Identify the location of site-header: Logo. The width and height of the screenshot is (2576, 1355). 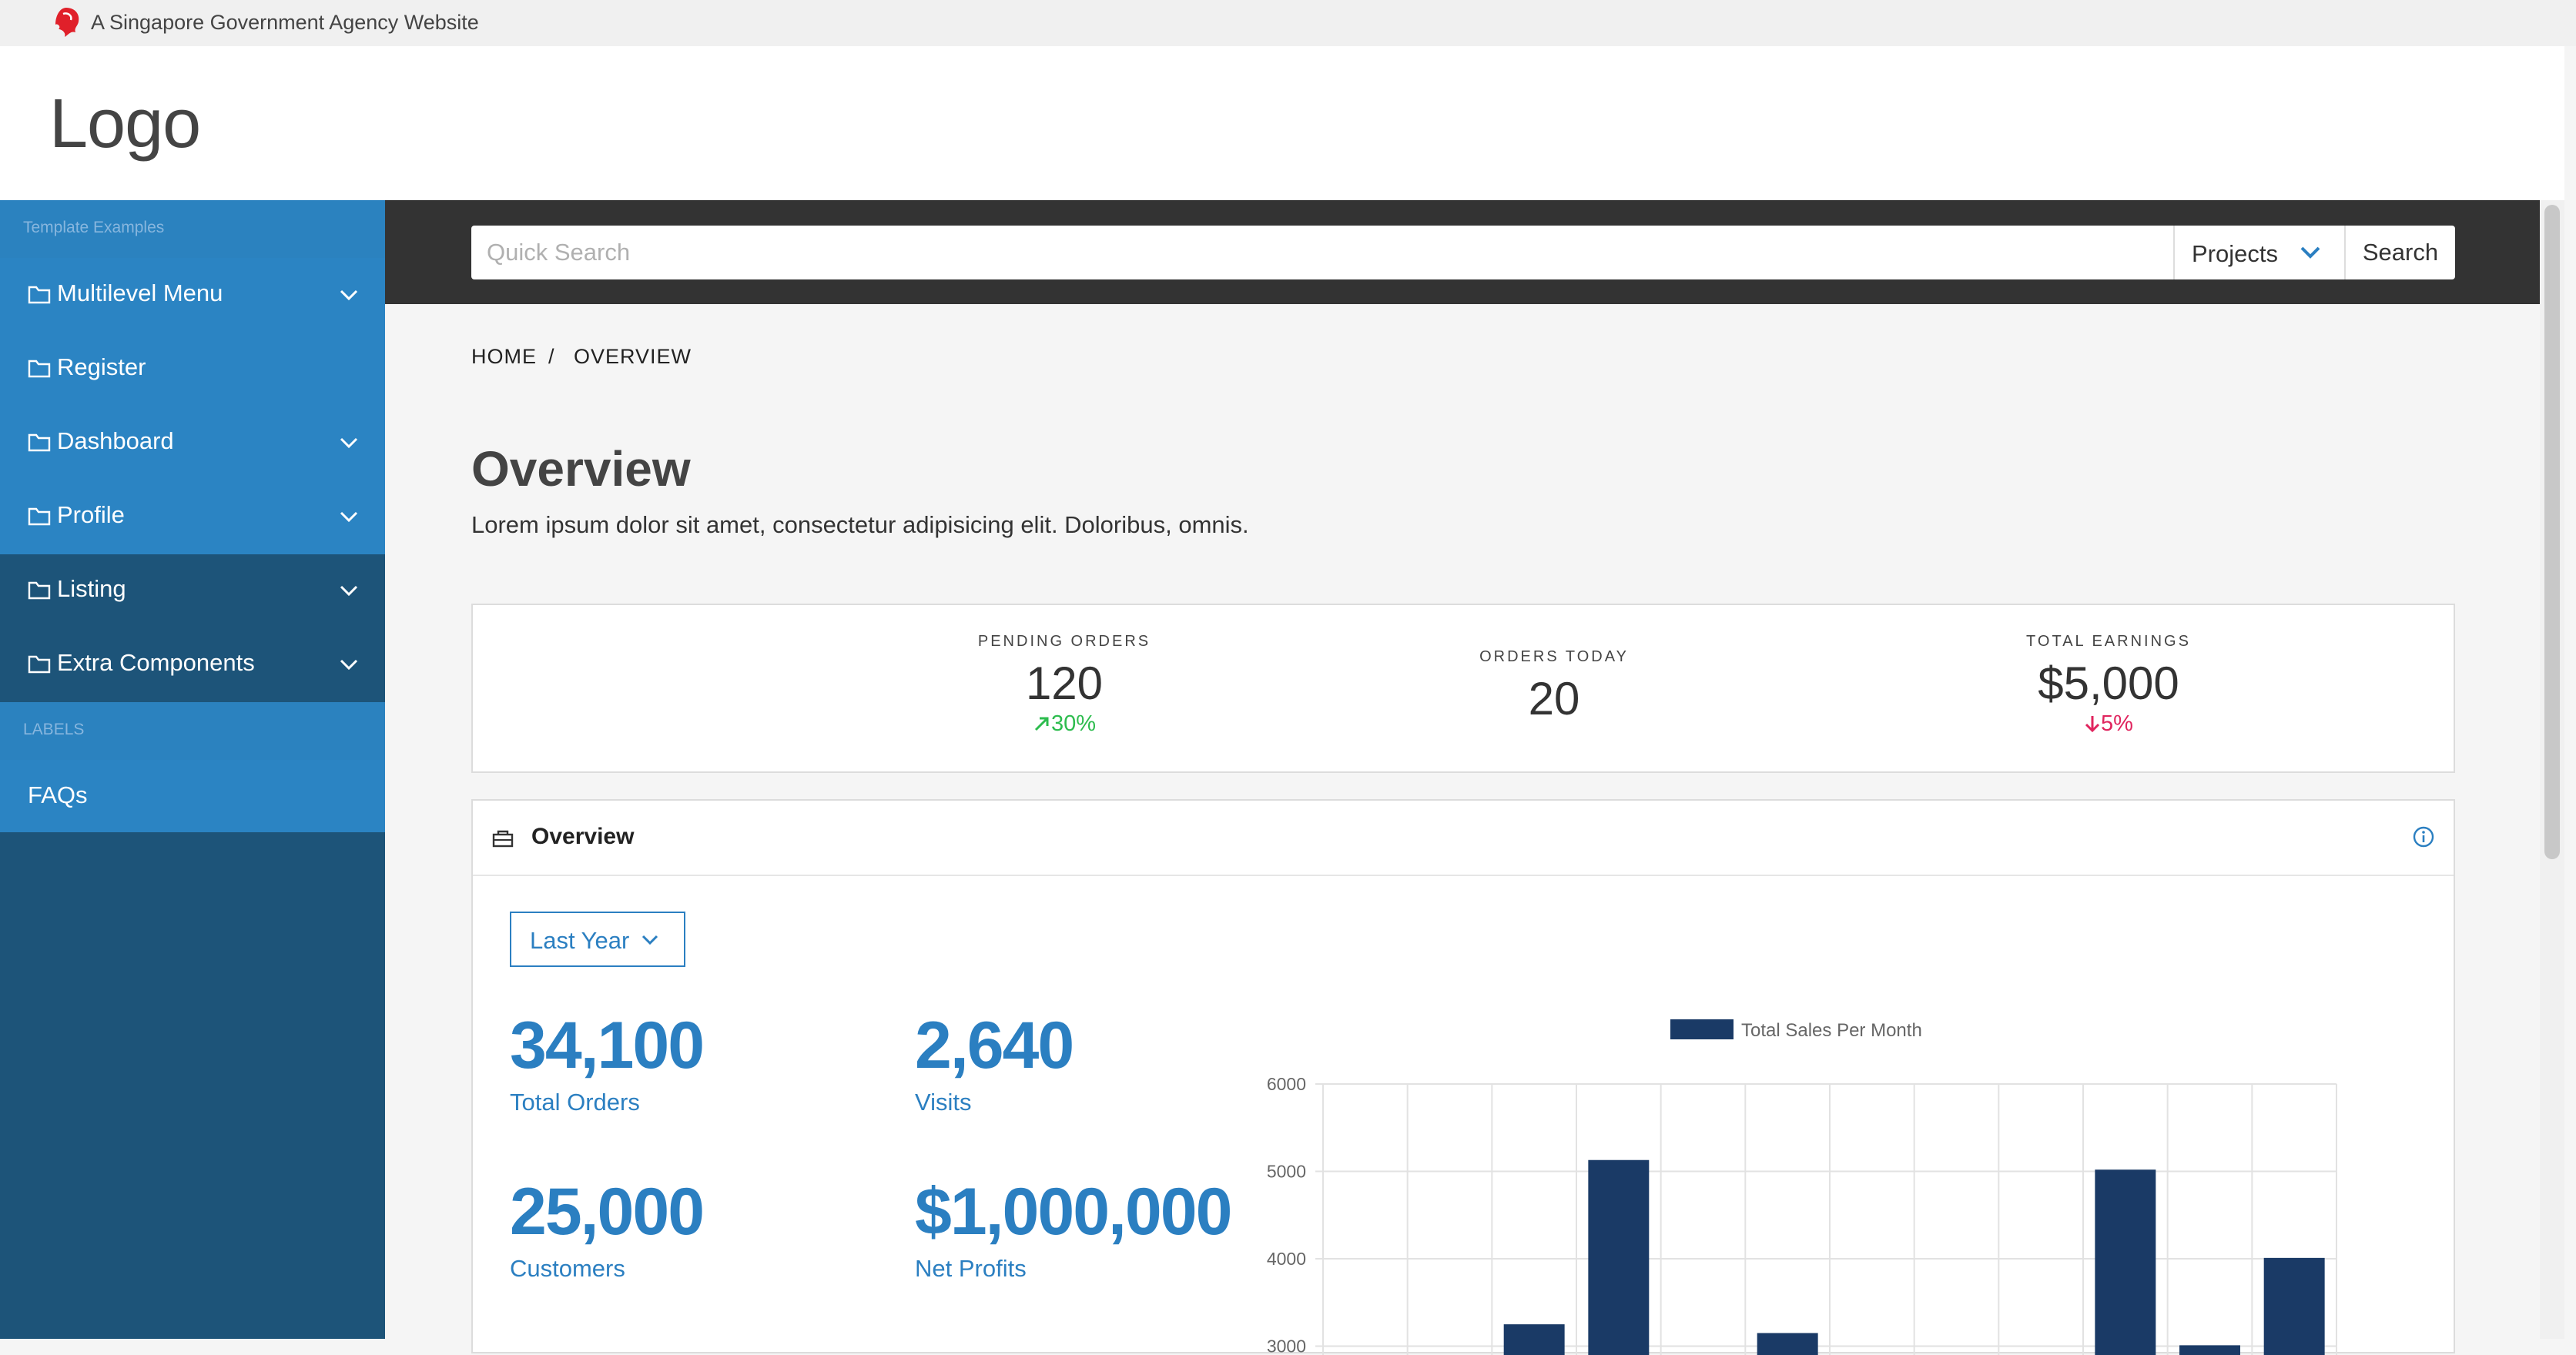
(1282, 123).